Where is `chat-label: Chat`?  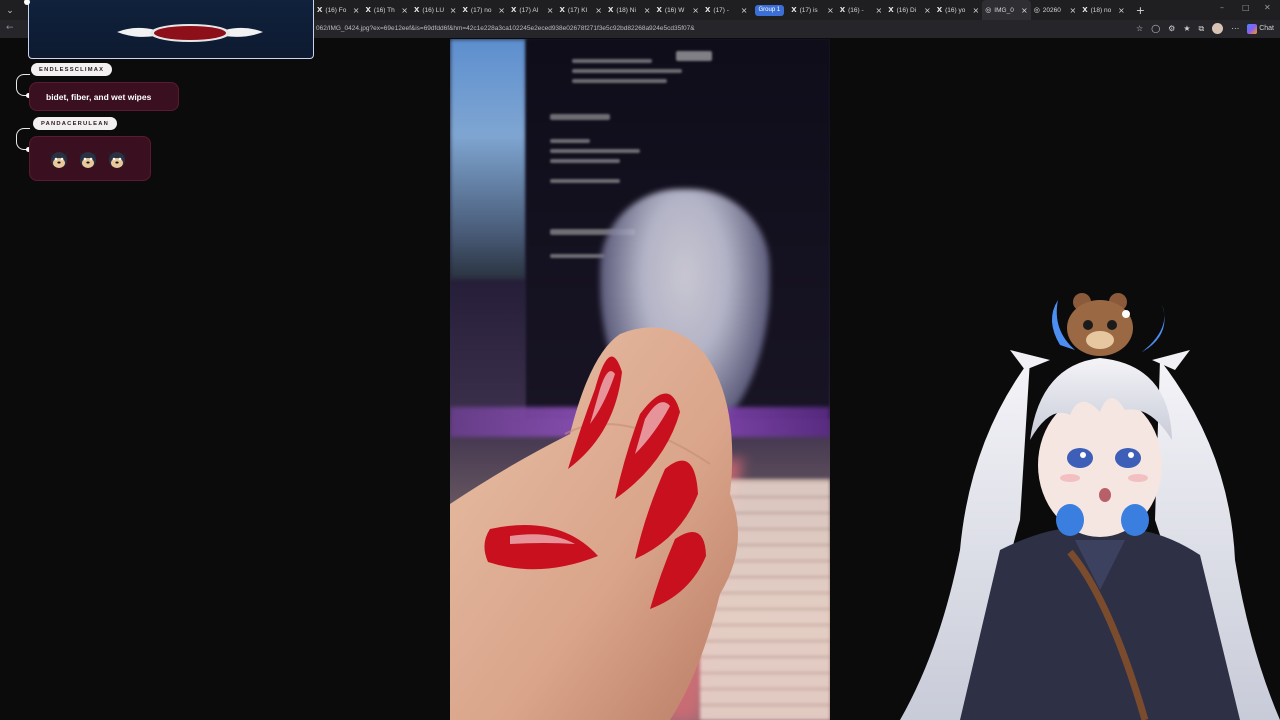 chat-label: Chat is located at coordinates (1266, 28).